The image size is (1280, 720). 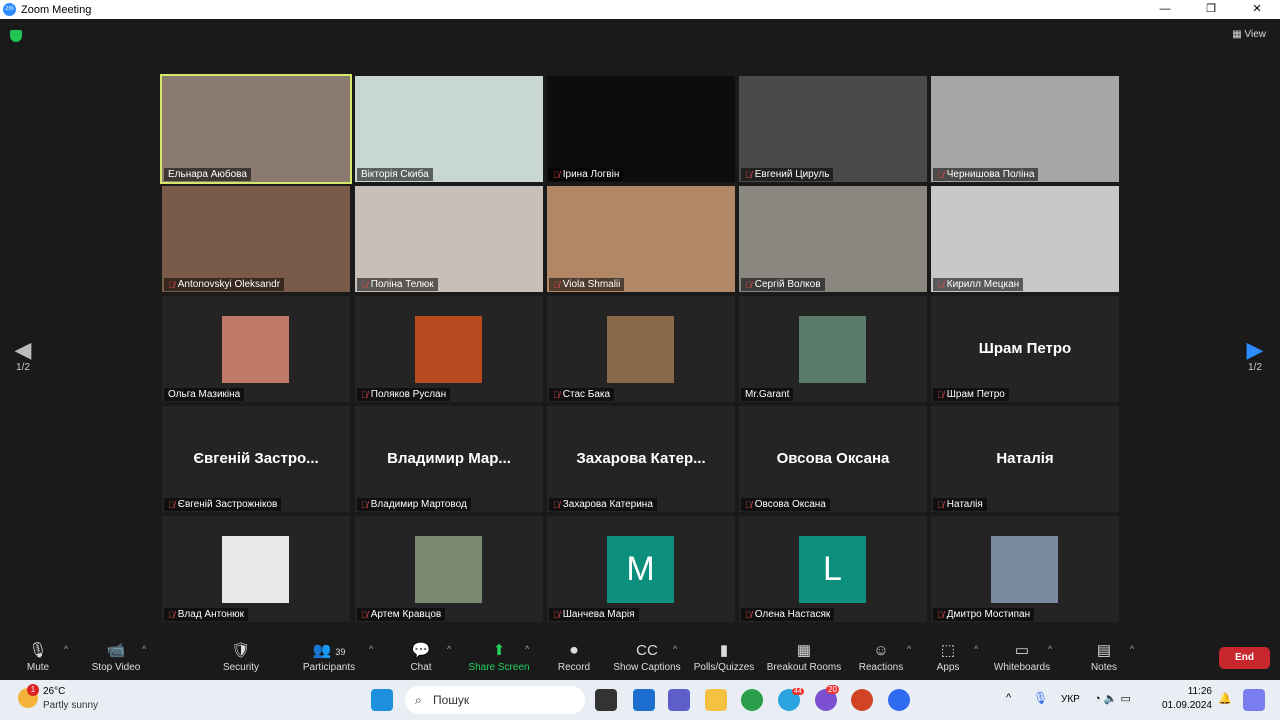 I want to click on participant-tile: 🎙̸ Ірина Логвін, so click(x=641, y=129).